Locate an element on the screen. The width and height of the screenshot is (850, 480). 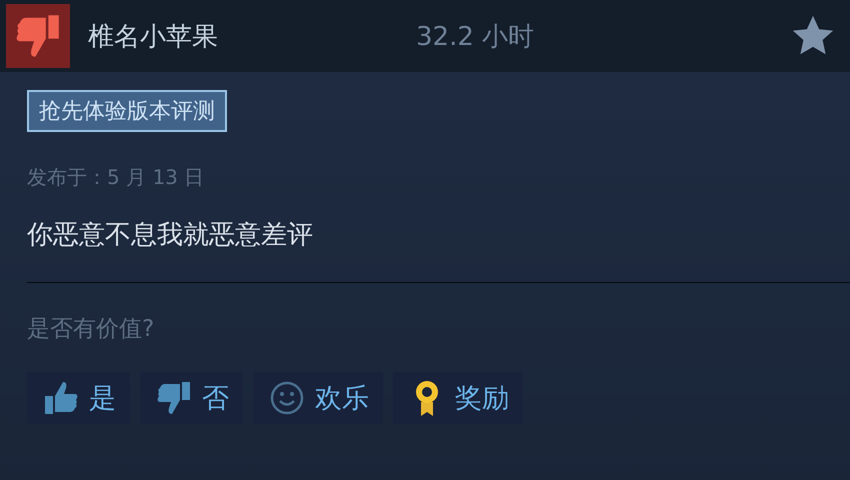
post-date: 发布于：5 月 13 日 is located at coordinates (116, 177).